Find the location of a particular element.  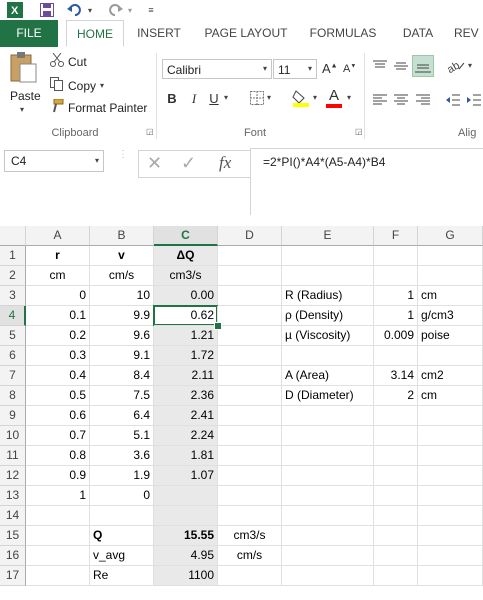

align-left-icon is located at coordinates (380, 101).